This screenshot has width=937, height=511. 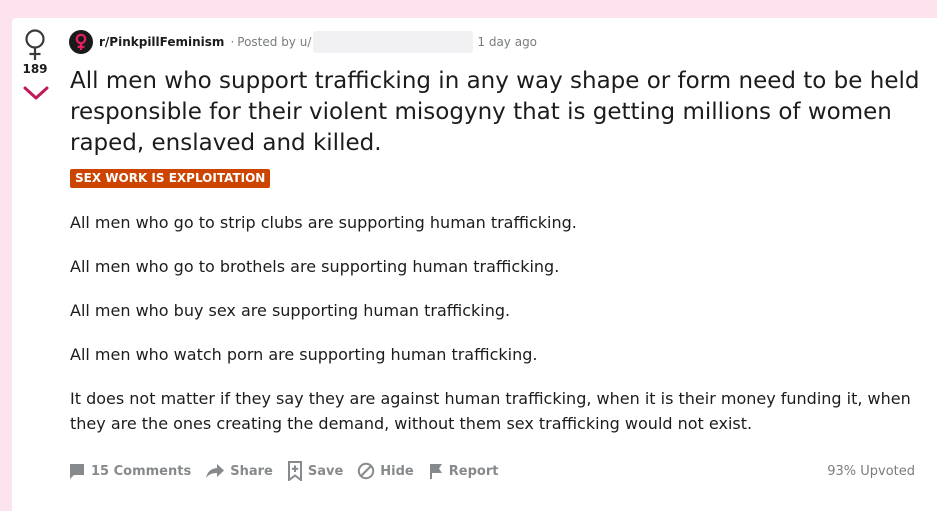 I want to click on subreddit-female-symbol-icon, so click(x=81, y=42).